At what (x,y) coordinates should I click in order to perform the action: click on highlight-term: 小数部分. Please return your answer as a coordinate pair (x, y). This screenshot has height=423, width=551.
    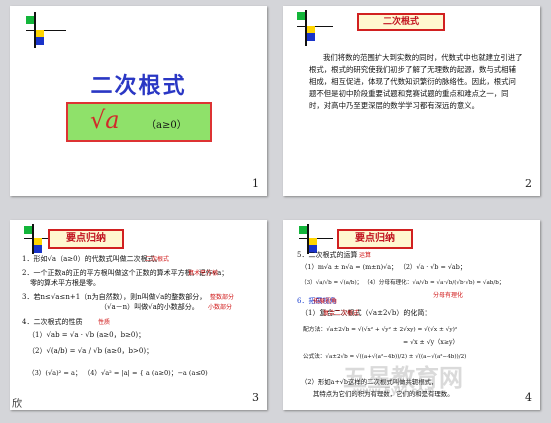
    Looking at the image, I should click on (220, 307).